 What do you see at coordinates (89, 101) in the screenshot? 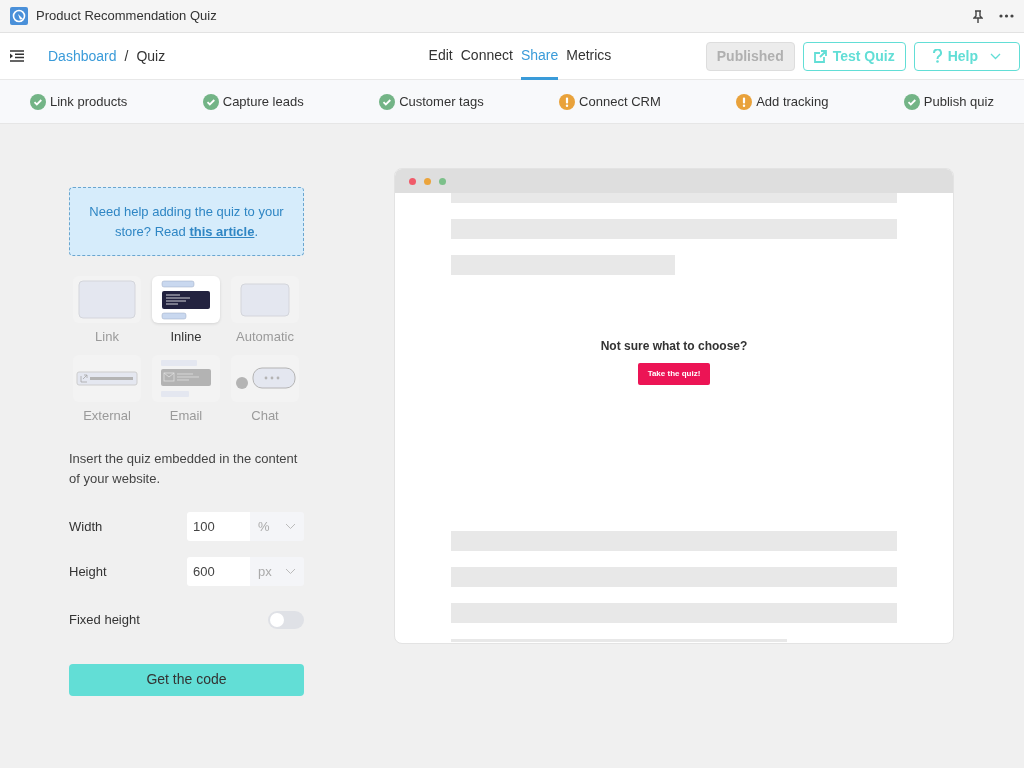
I see `step-label: Link products` at bounding box center [89, 101].